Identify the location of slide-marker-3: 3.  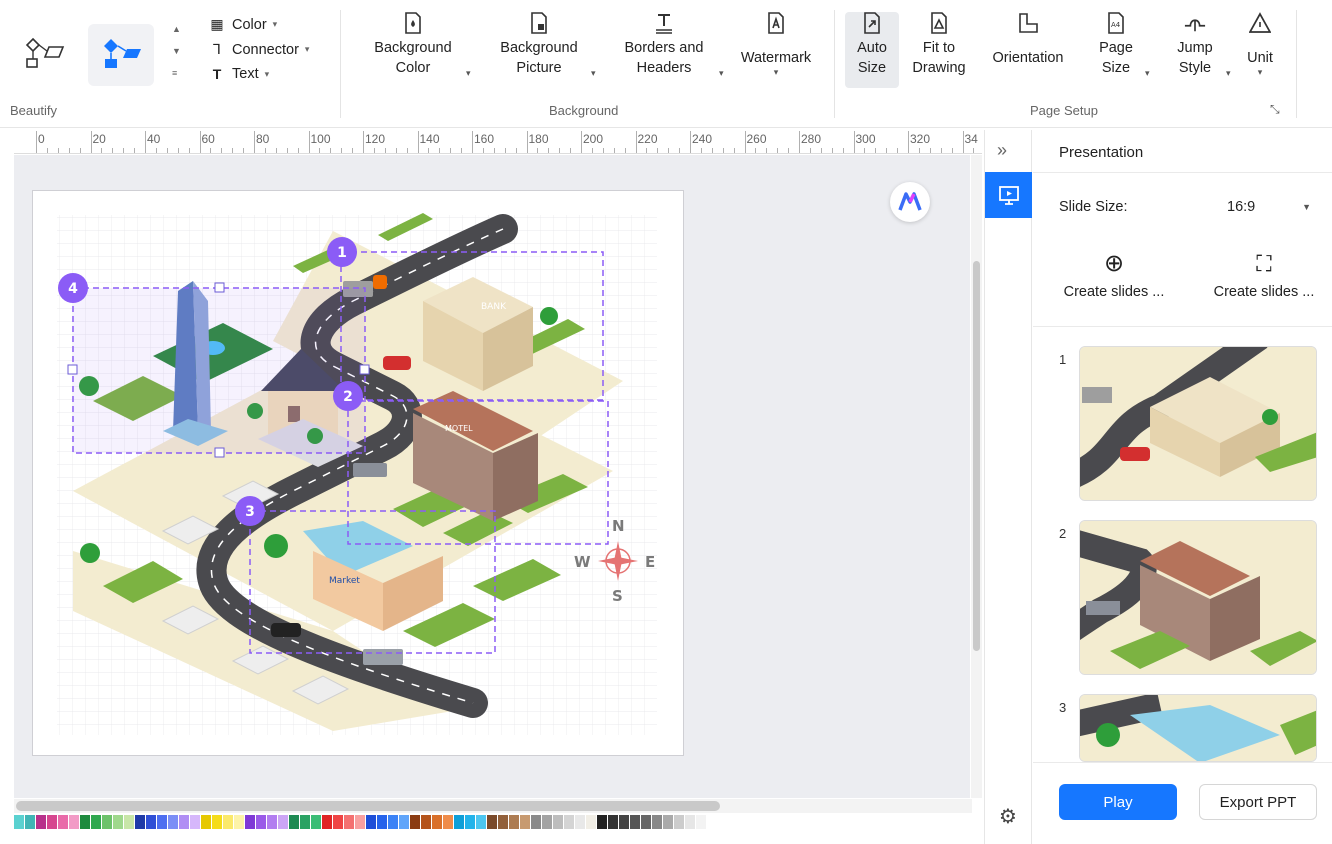
(250, 511).